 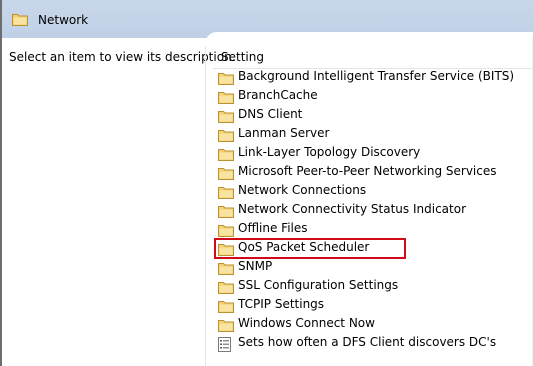 I want to click on list-item-ssl-configuration: SSL Configuration Settings, so click(x=373, y=286).